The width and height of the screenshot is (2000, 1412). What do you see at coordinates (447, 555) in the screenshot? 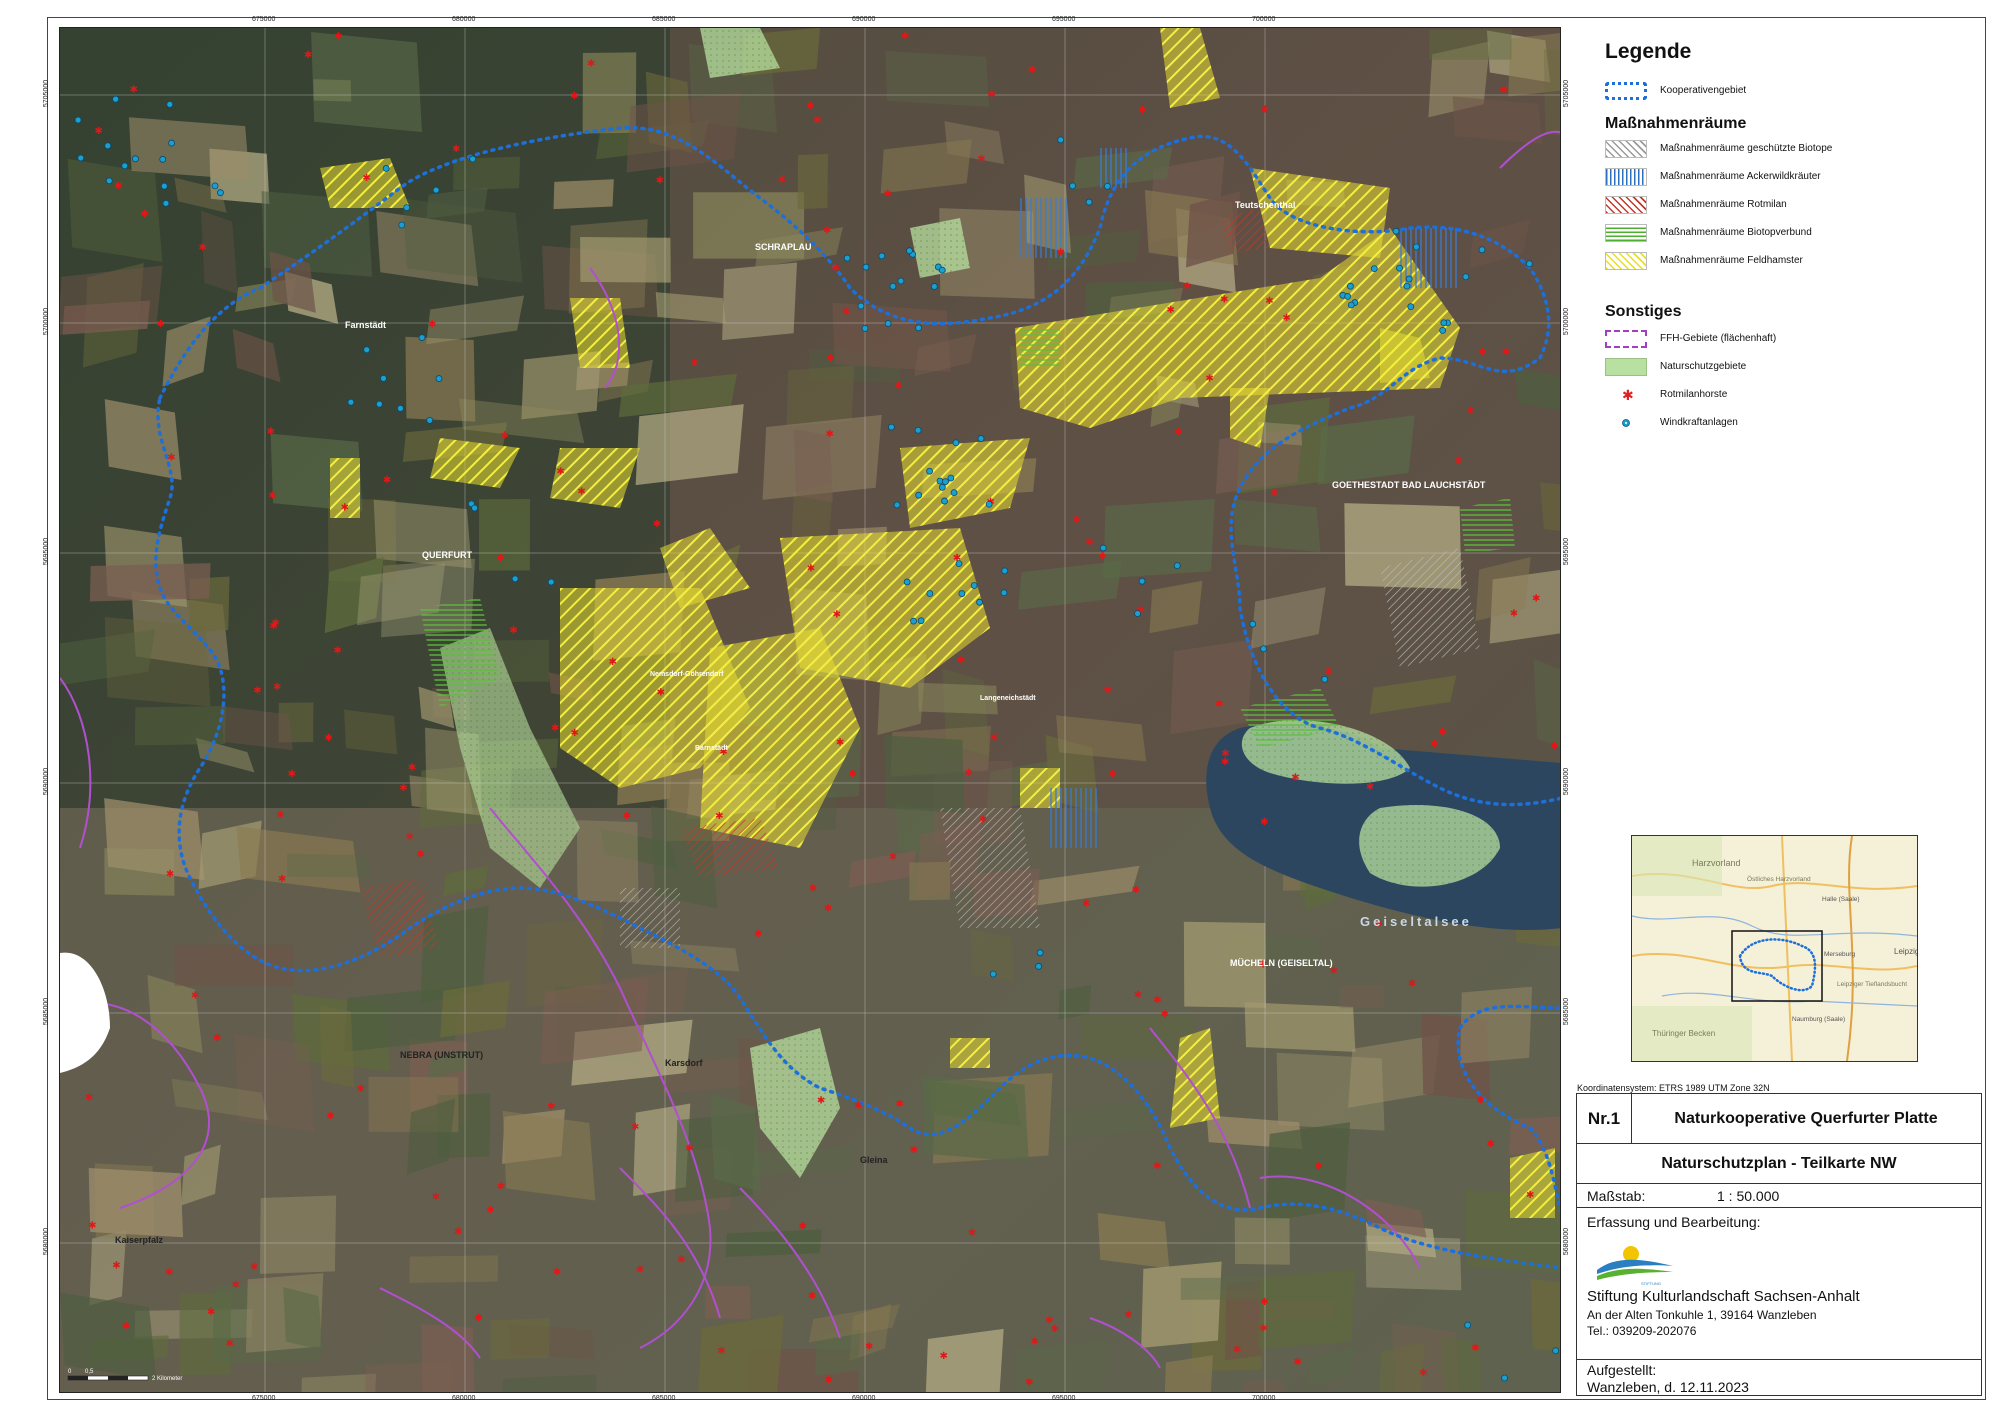
I see `label-querfurt: QUERFURT` at bounding box center [447, 555].